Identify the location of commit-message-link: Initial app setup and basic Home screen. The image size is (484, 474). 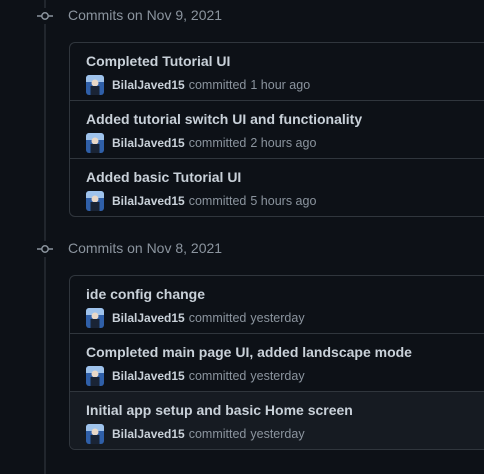
(219, 410).